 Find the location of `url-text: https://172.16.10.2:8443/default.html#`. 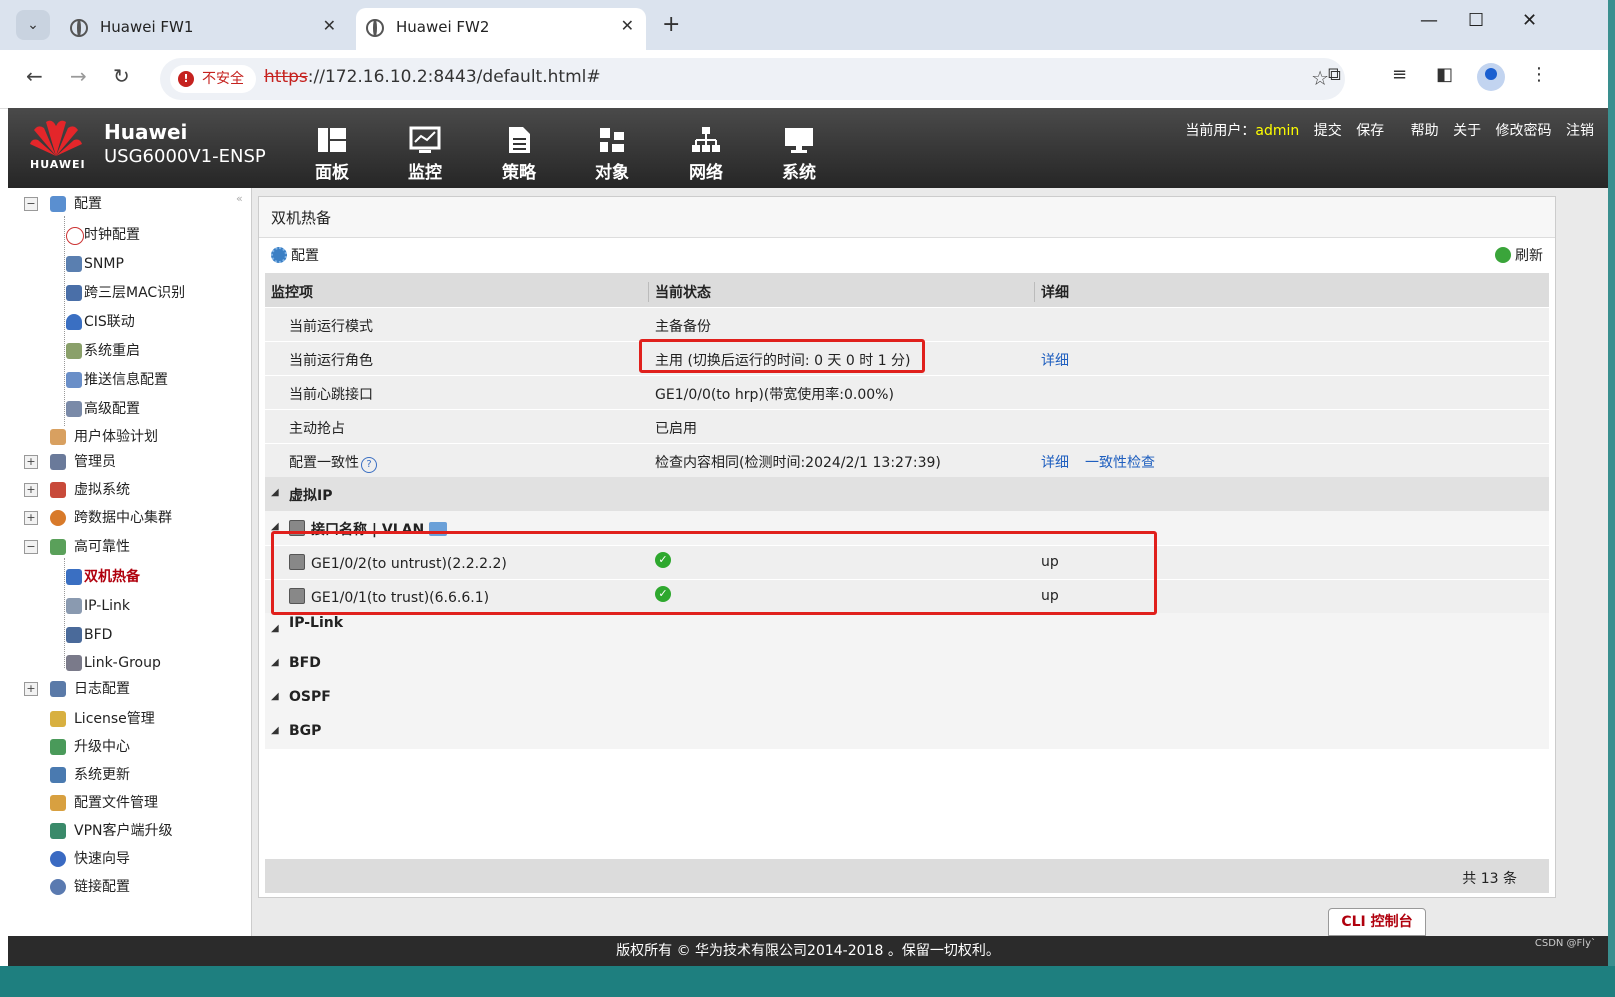

url-text: https://172.16.10.2:8443/default.html# is located at coordinates (432, 77).